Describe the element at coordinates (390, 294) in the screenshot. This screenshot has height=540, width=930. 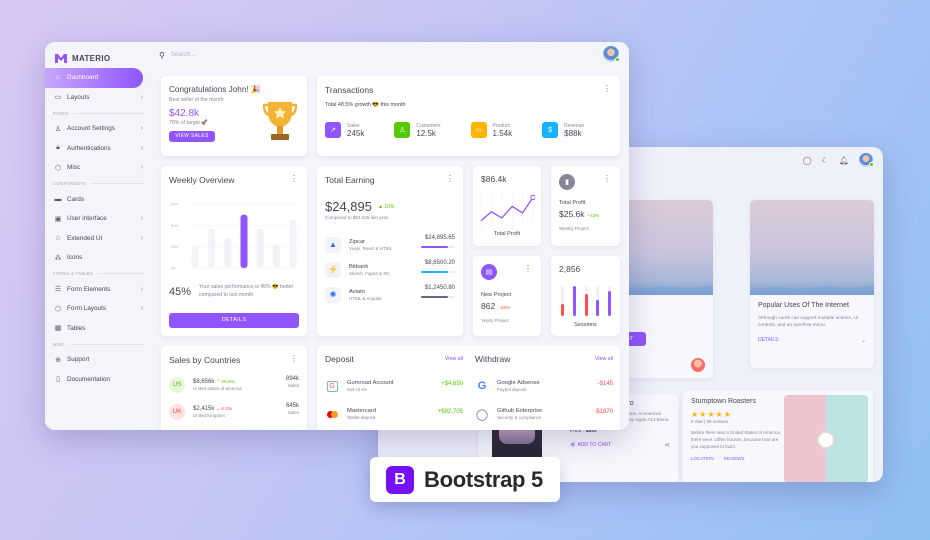
I see `earning-row: ✺ Aviato HTML & Angular $1,2450.80` at that location.